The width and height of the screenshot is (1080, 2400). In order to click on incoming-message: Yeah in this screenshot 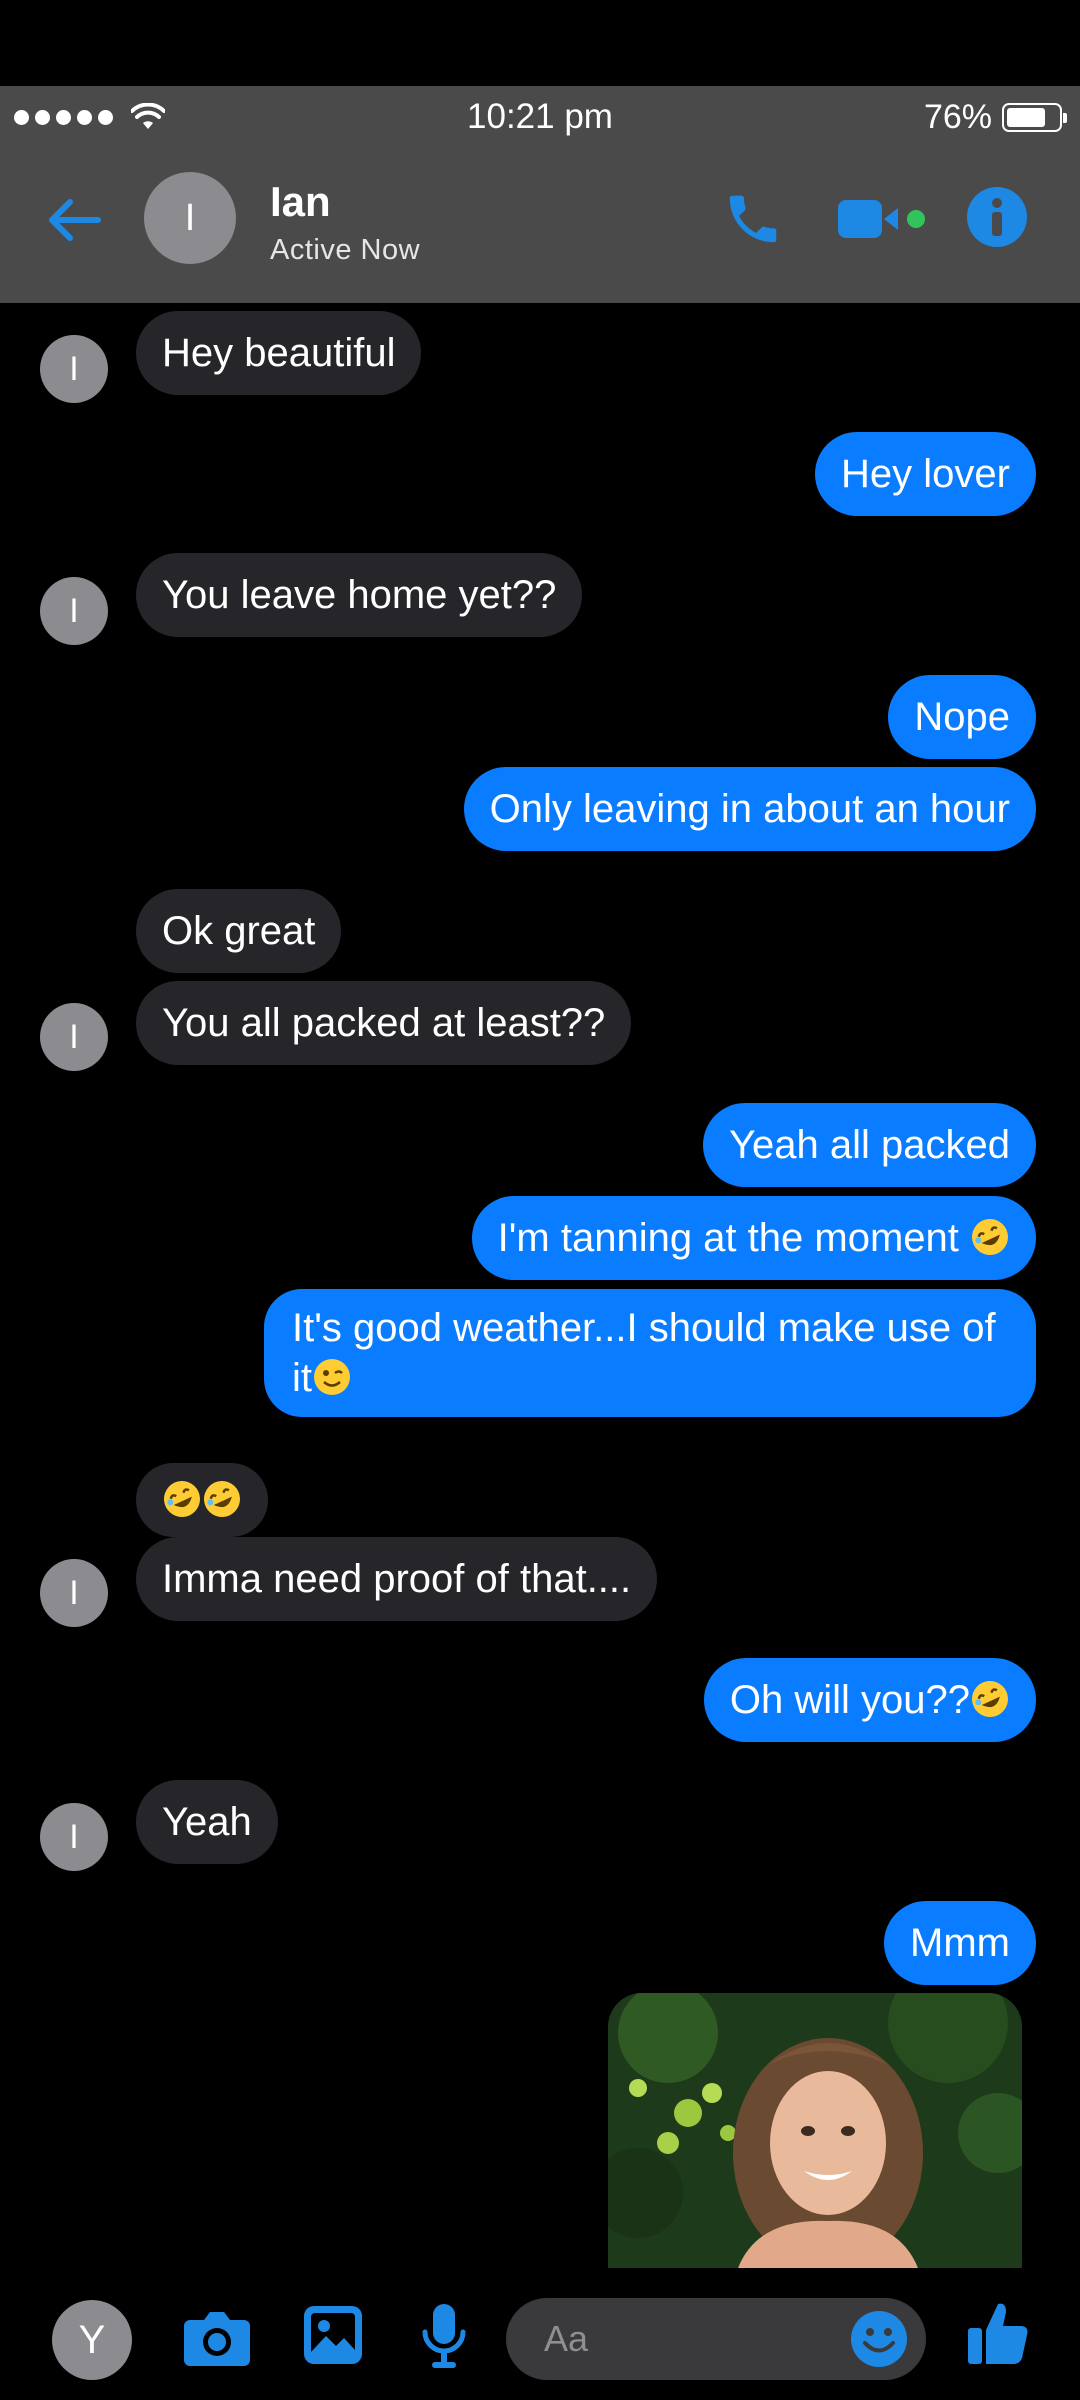, I will do `click(207, 1822)`.